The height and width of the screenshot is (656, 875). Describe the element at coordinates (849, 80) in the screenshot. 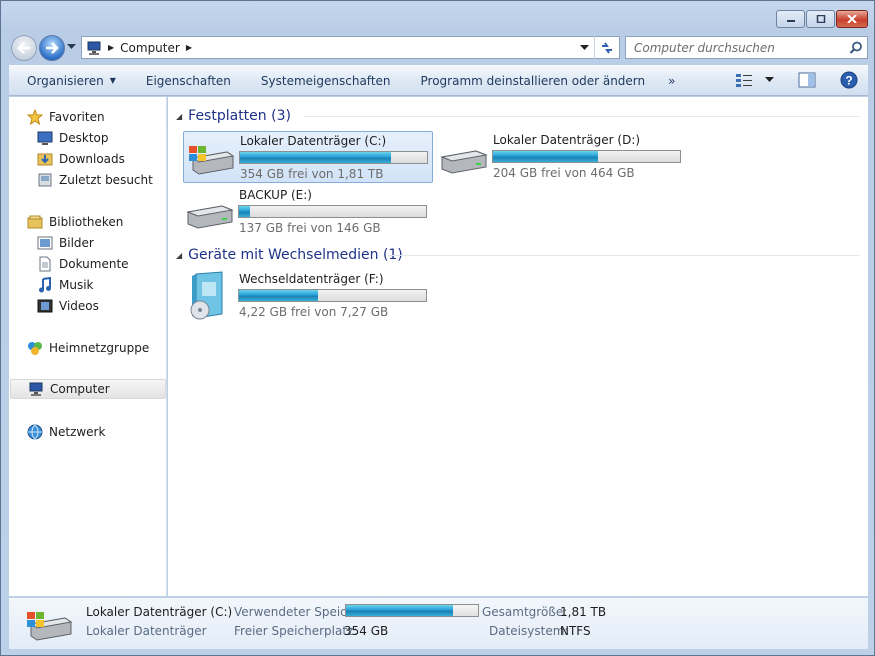

I see `help-icon: ?` at that location.